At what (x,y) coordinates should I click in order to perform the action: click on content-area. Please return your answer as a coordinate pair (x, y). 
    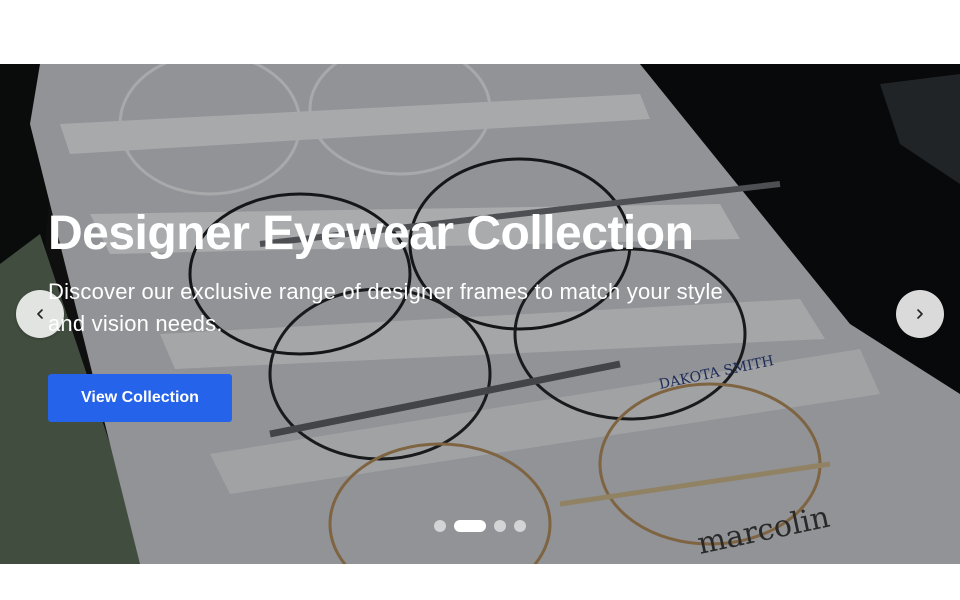
    Looking at the image, I should click on (480, 582).